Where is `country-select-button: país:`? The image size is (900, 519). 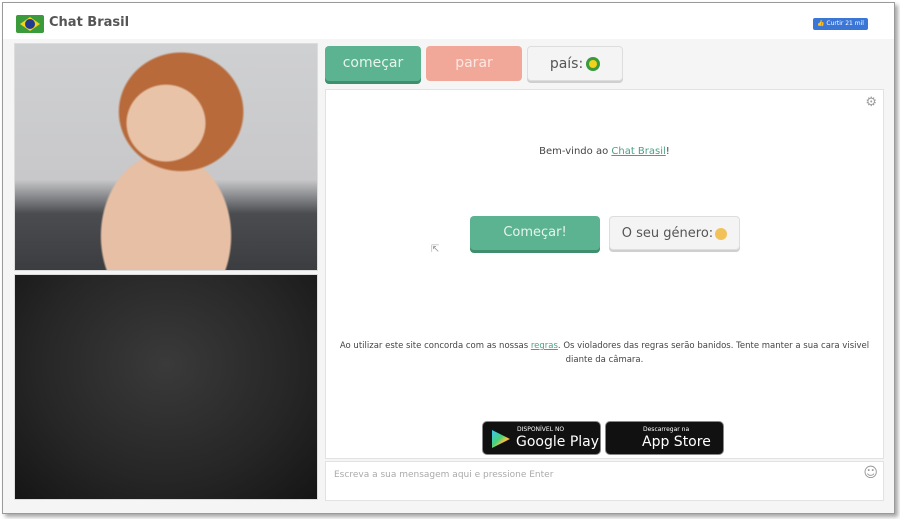
country-select-button: país: is located at coordinates (575, 63).